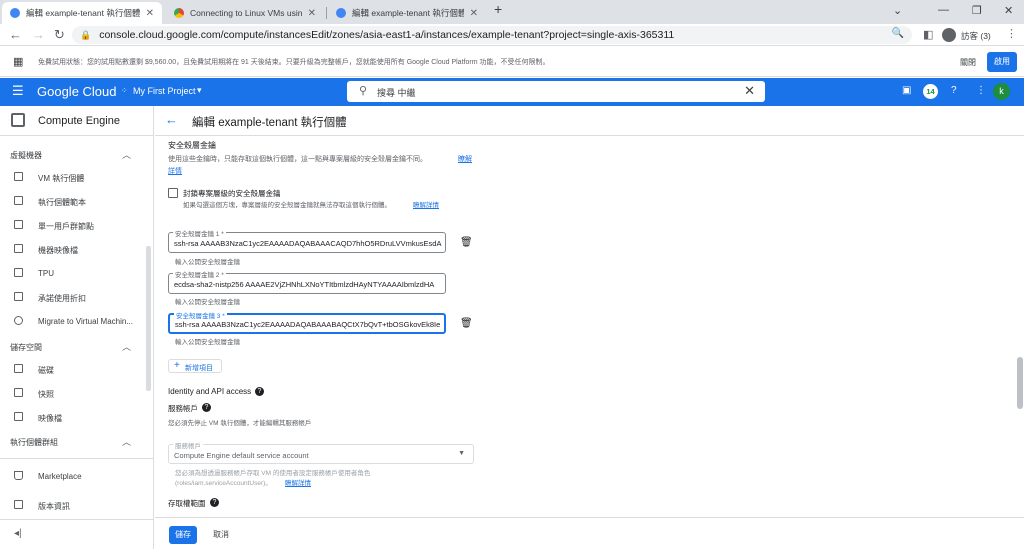 This screenshot has width=1024, height=549. Describe the element at coordinates (1001, 91) in the screenshot. I see `user-avatar: k` at that location.